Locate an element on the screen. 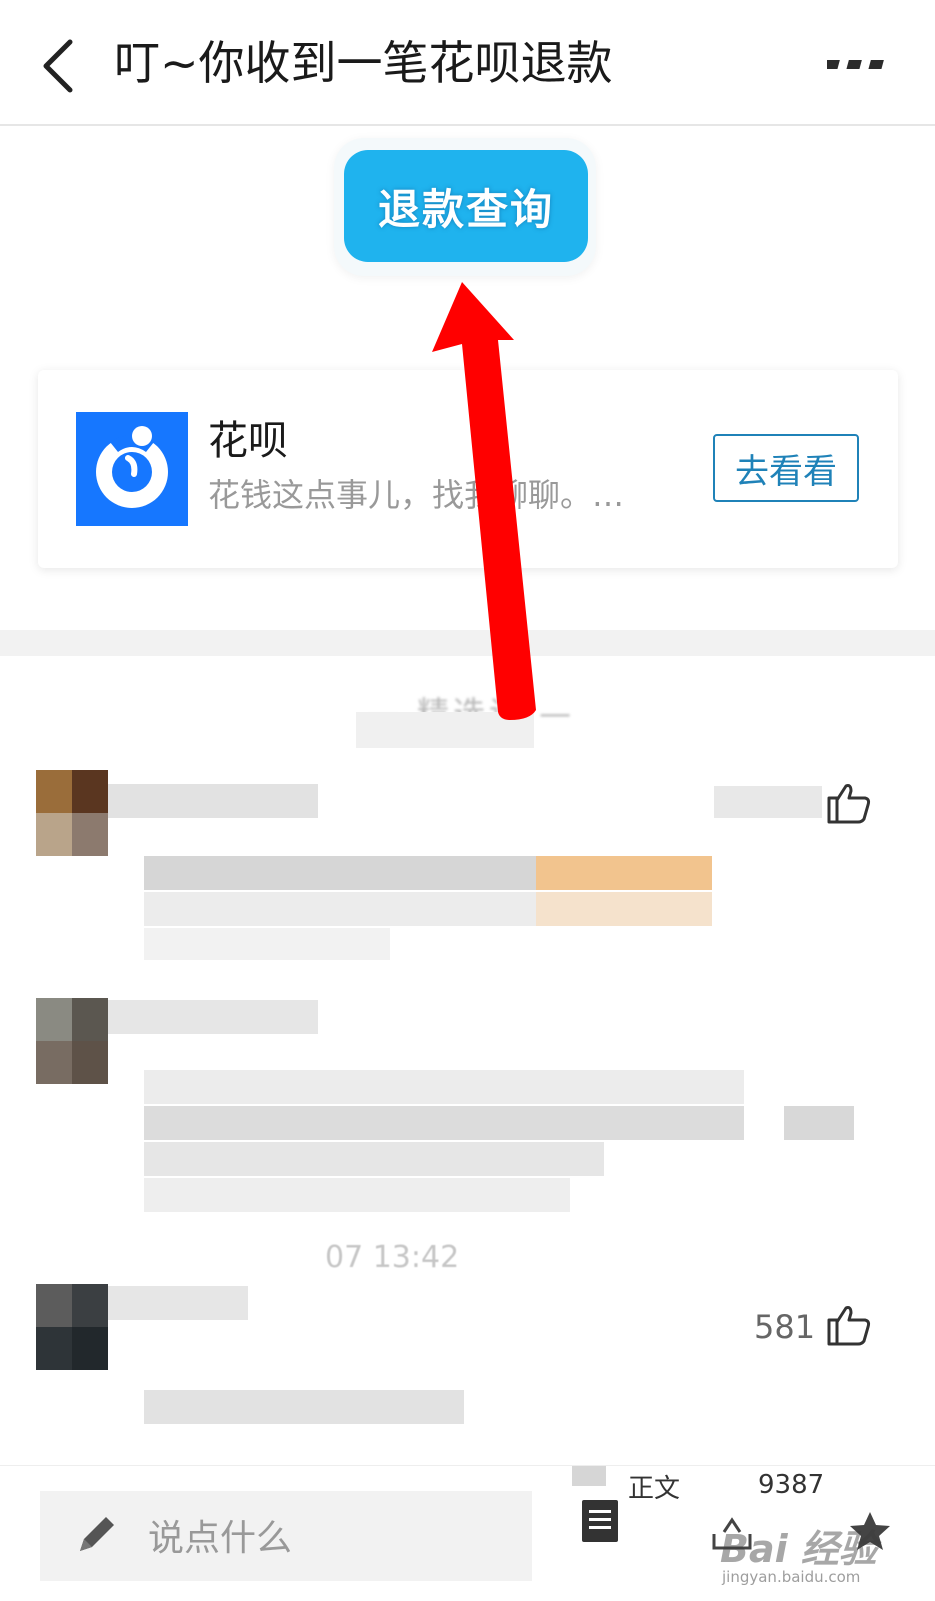 The width and height of the screenshot is (935, 1601). blurred-like-count is located at coordinates (768, 802).